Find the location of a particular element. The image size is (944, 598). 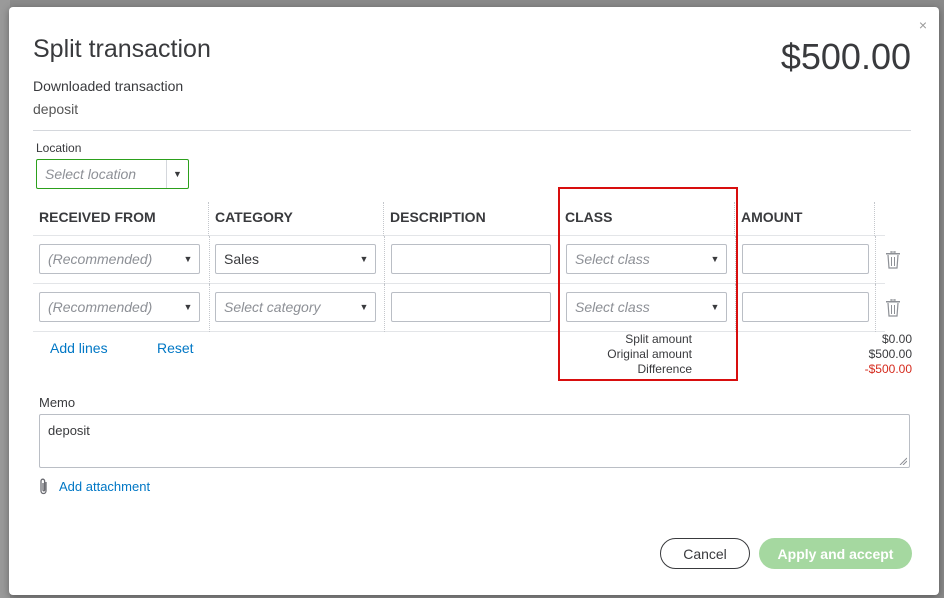

add-attachment-link: Add attachment is located at coordinates (104, 486).